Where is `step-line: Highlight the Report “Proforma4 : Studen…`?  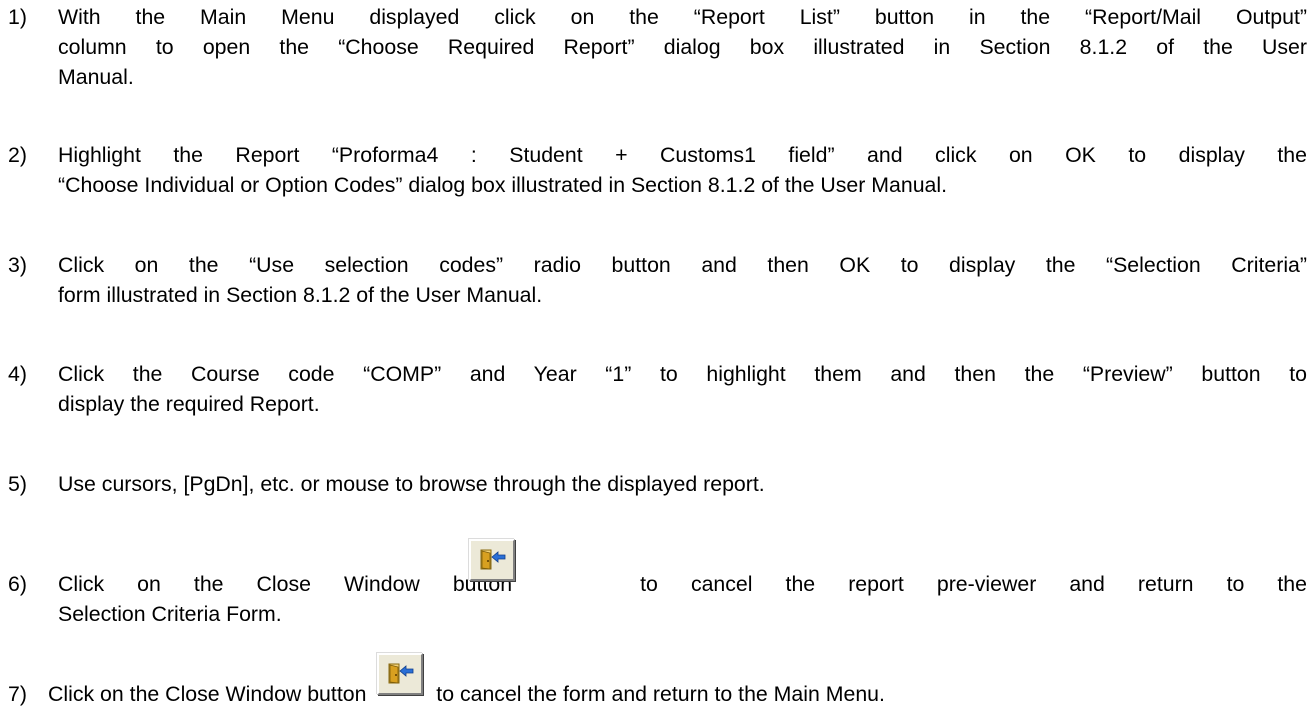 step-line: Highlight the Report “Proforma4 : Studen… is located at coordinates (682, 155).